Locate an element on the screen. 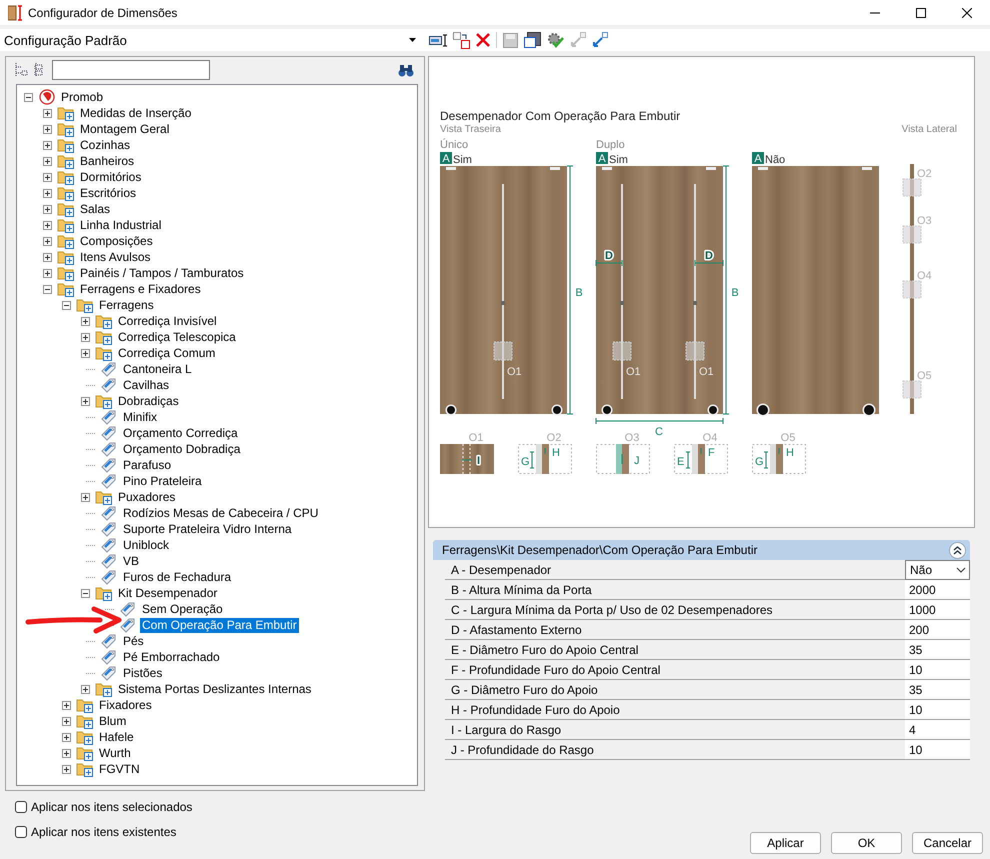  save-icon is located at coordinates (510, 40).